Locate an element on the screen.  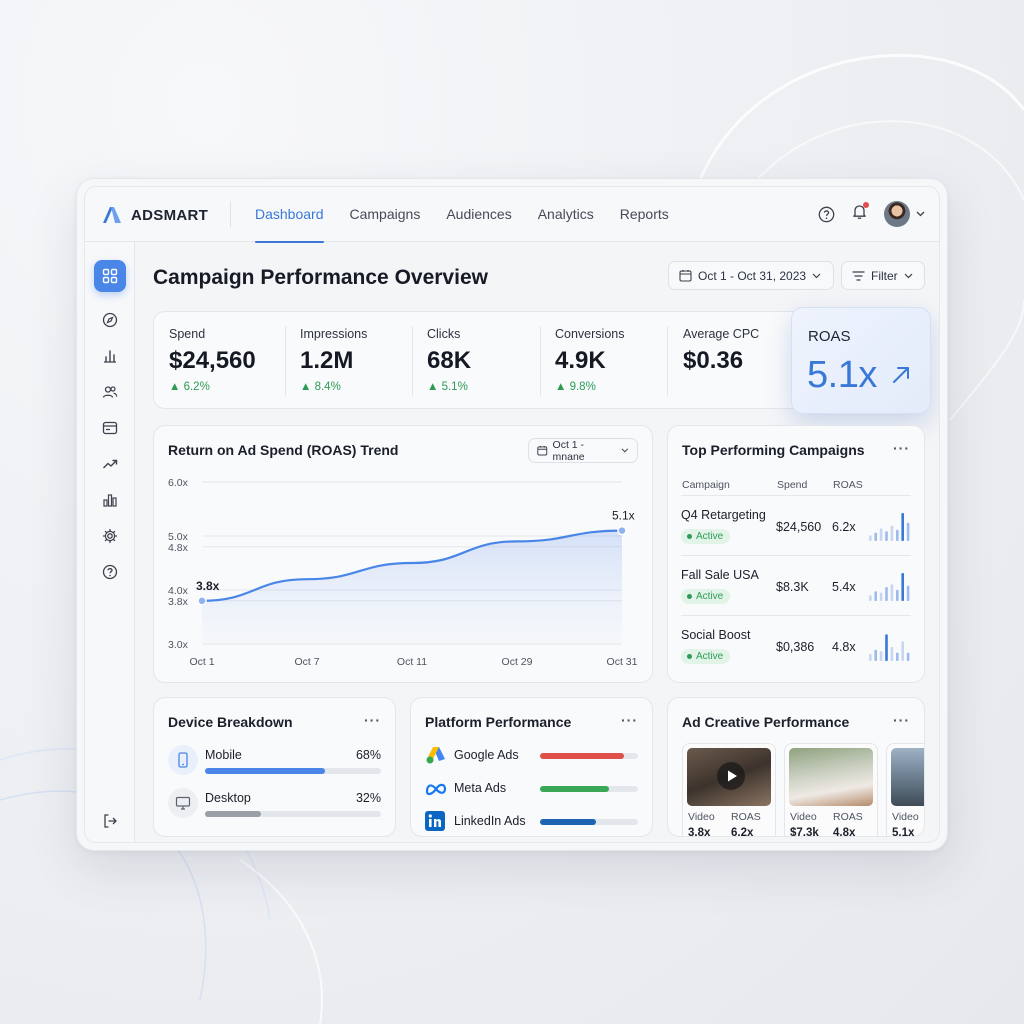
status-dot is located at coordinates (689, 536).